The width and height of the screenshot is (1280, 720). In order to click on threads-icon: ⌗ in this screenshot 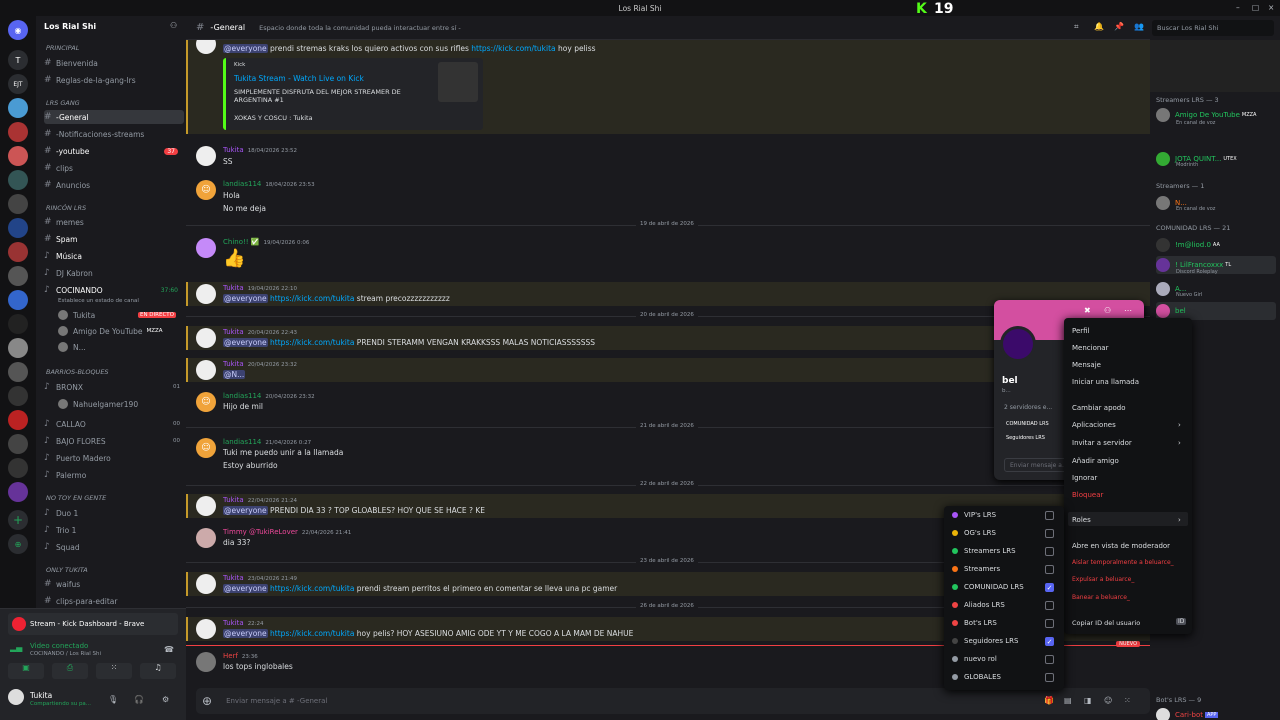, I will do `click(1076, 27)`.